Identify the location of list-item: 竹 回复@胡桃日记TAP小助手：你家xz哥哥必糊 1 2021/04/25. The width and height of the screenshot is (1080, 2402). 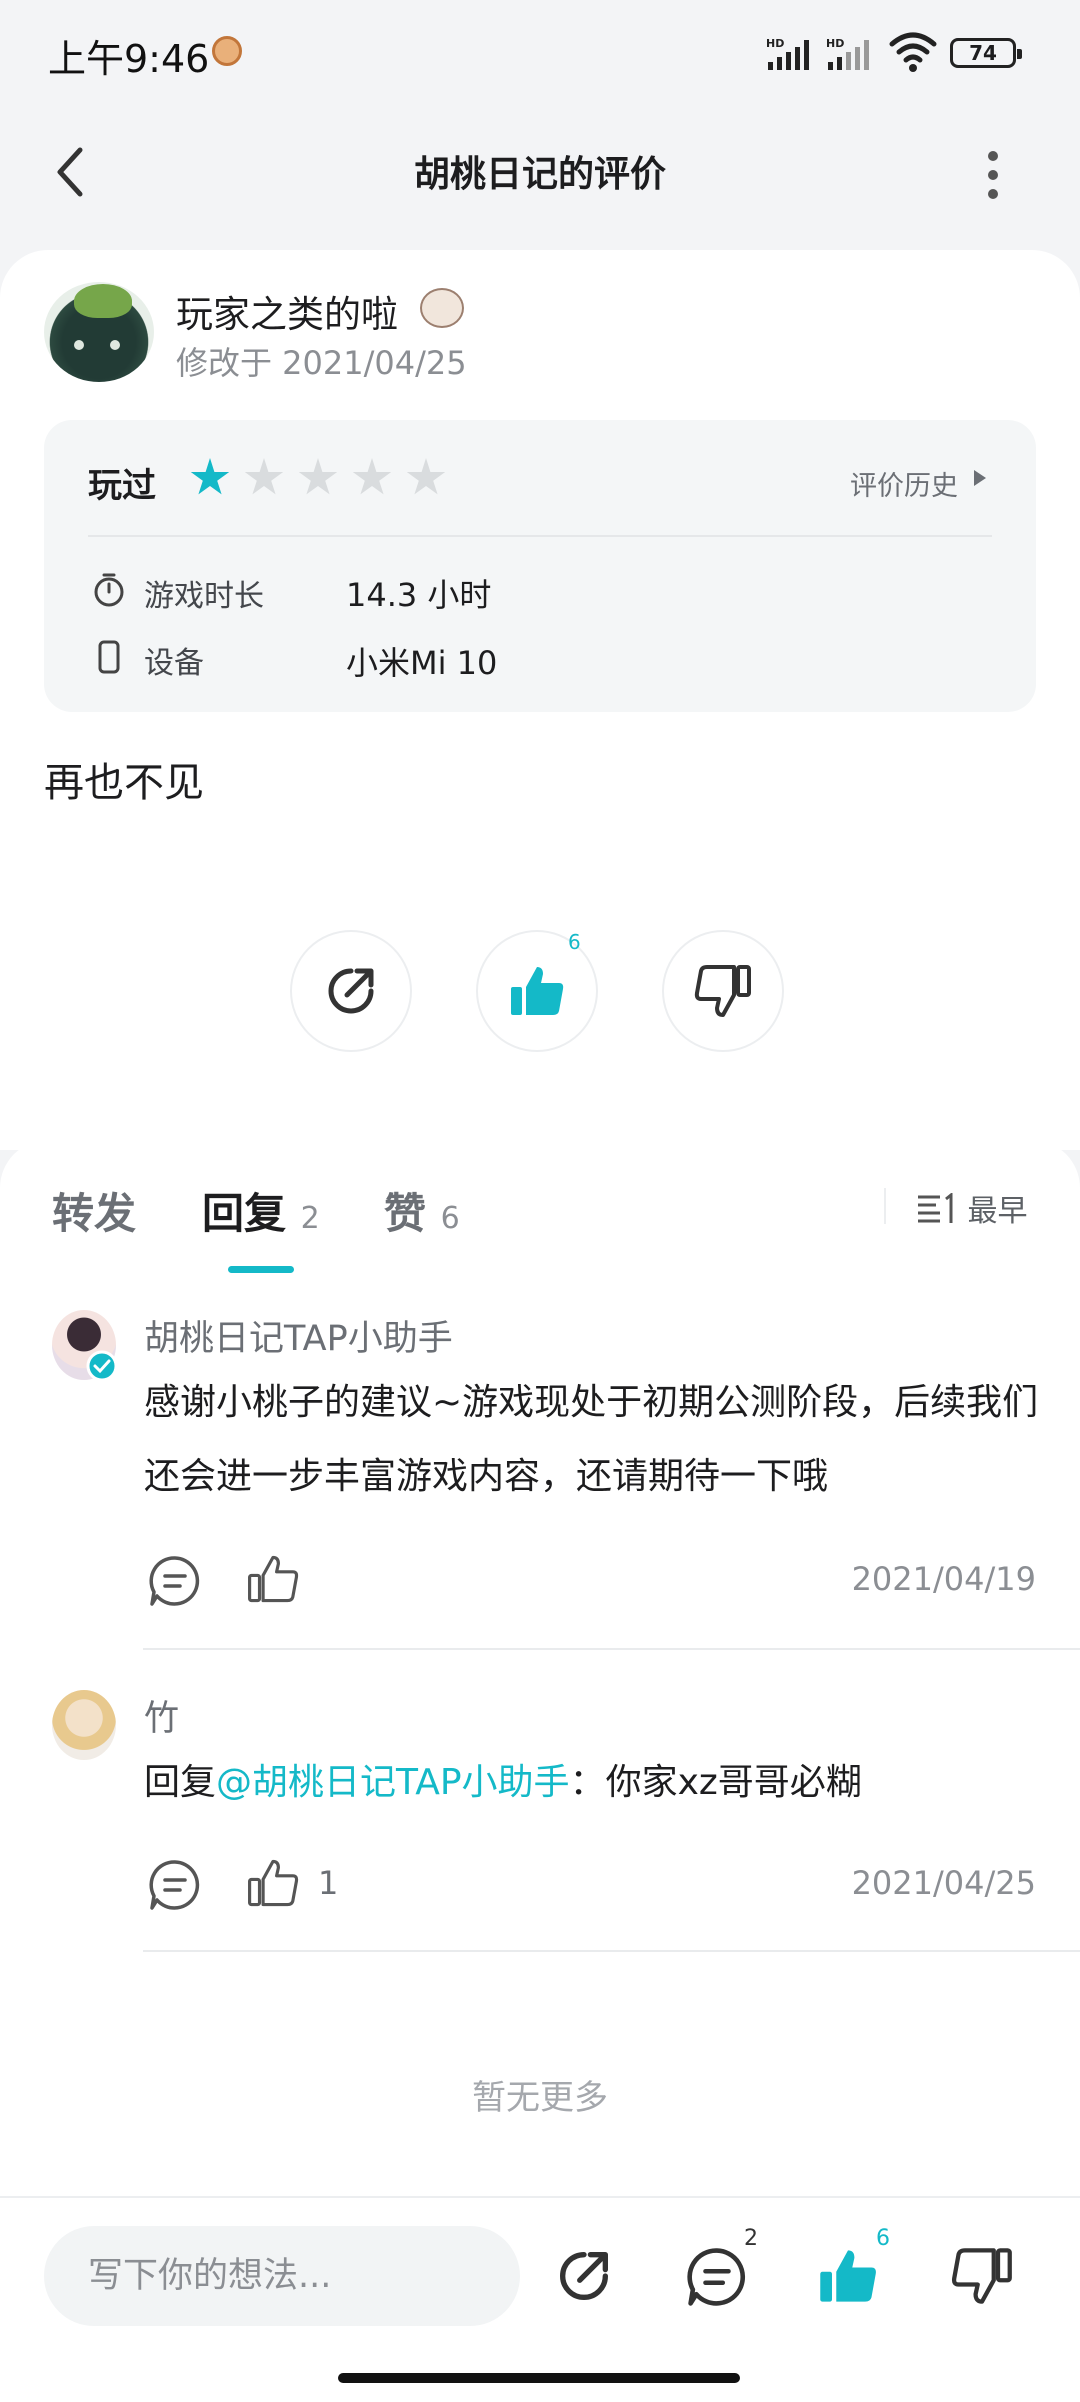
(540, 1815).